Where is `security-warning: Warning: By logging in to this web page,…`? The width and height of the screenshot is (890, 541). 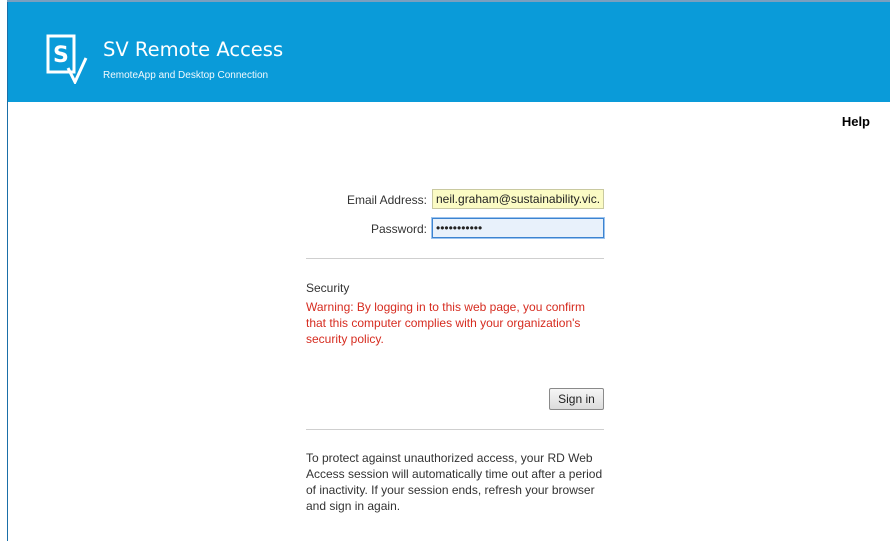 security-warning: Warning: By logging in to this web page,… is located at coordinates (446, 323).